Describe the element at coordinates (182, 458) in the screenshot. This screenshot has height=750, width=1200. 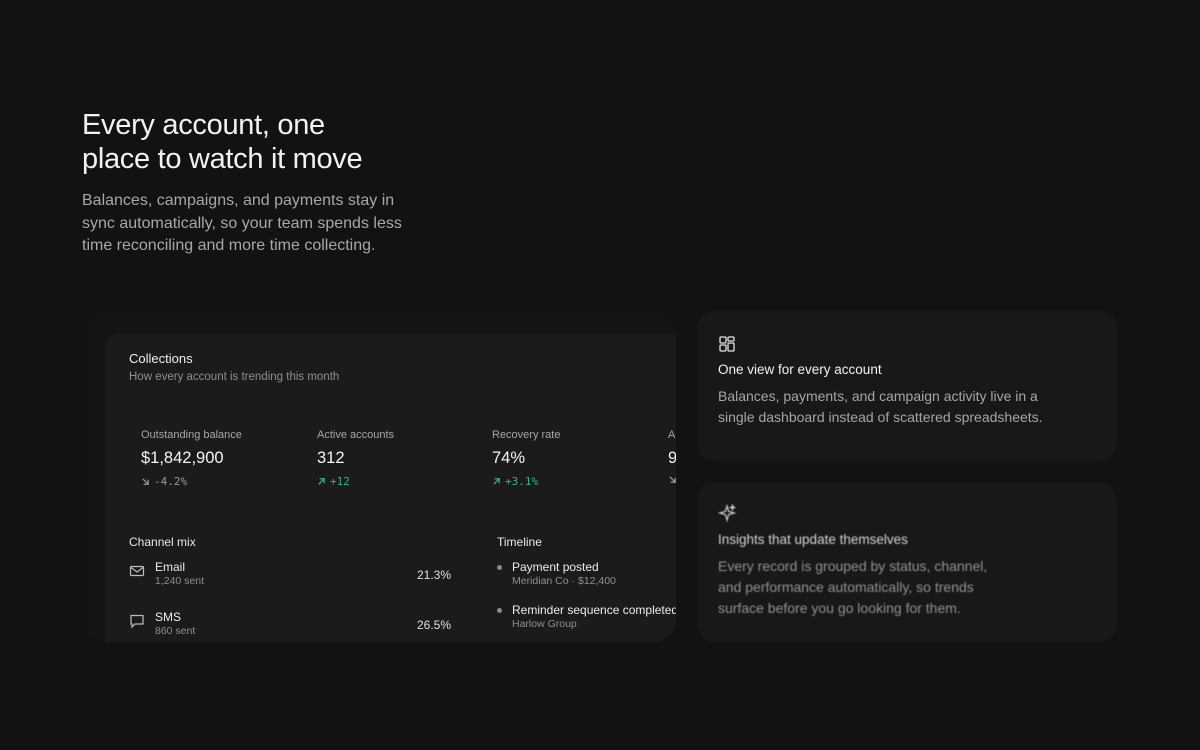
I see `stat-value: $1,842,900` at that location.